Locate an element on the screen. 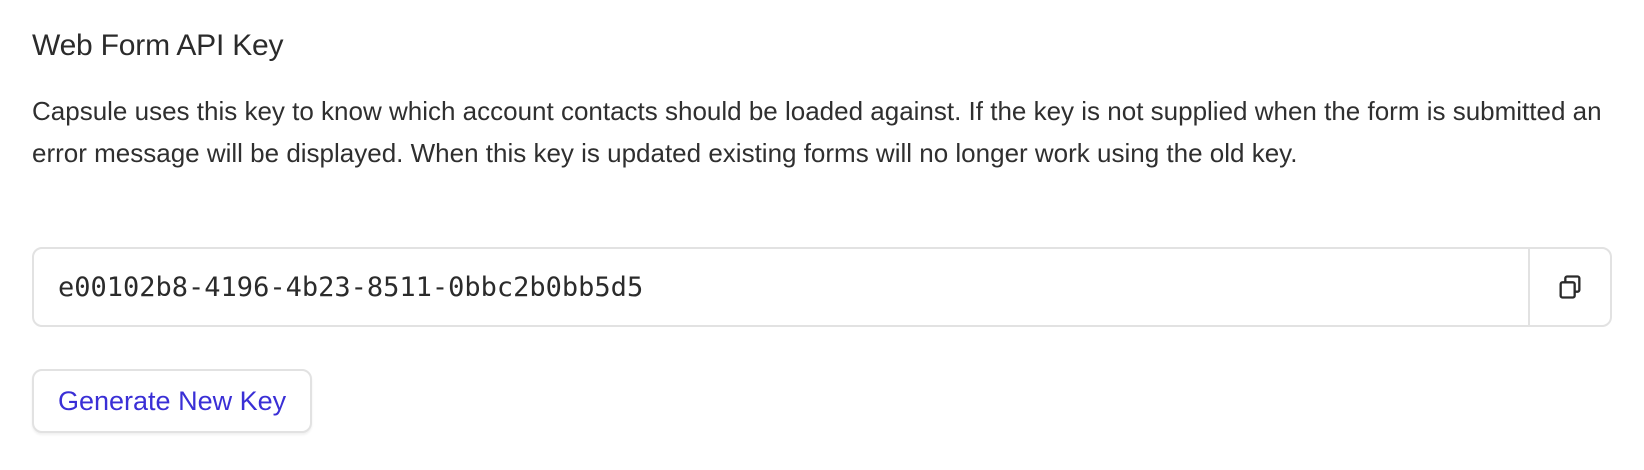 Image resolution: width=1644 pixels, height=470 pixels. copy-icon is located at coordinates (1570, 287).